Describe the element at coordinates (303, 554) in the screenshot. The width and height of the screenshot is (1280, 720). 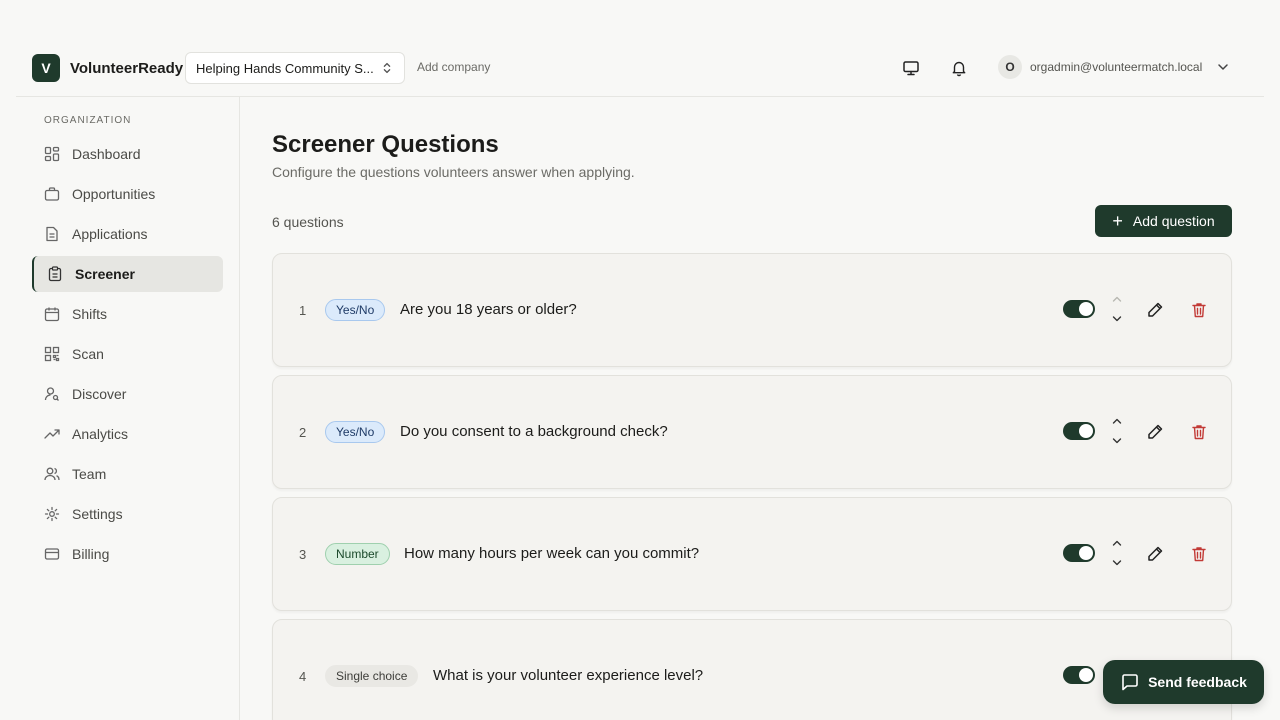
I see `question-number: 3` at that location.